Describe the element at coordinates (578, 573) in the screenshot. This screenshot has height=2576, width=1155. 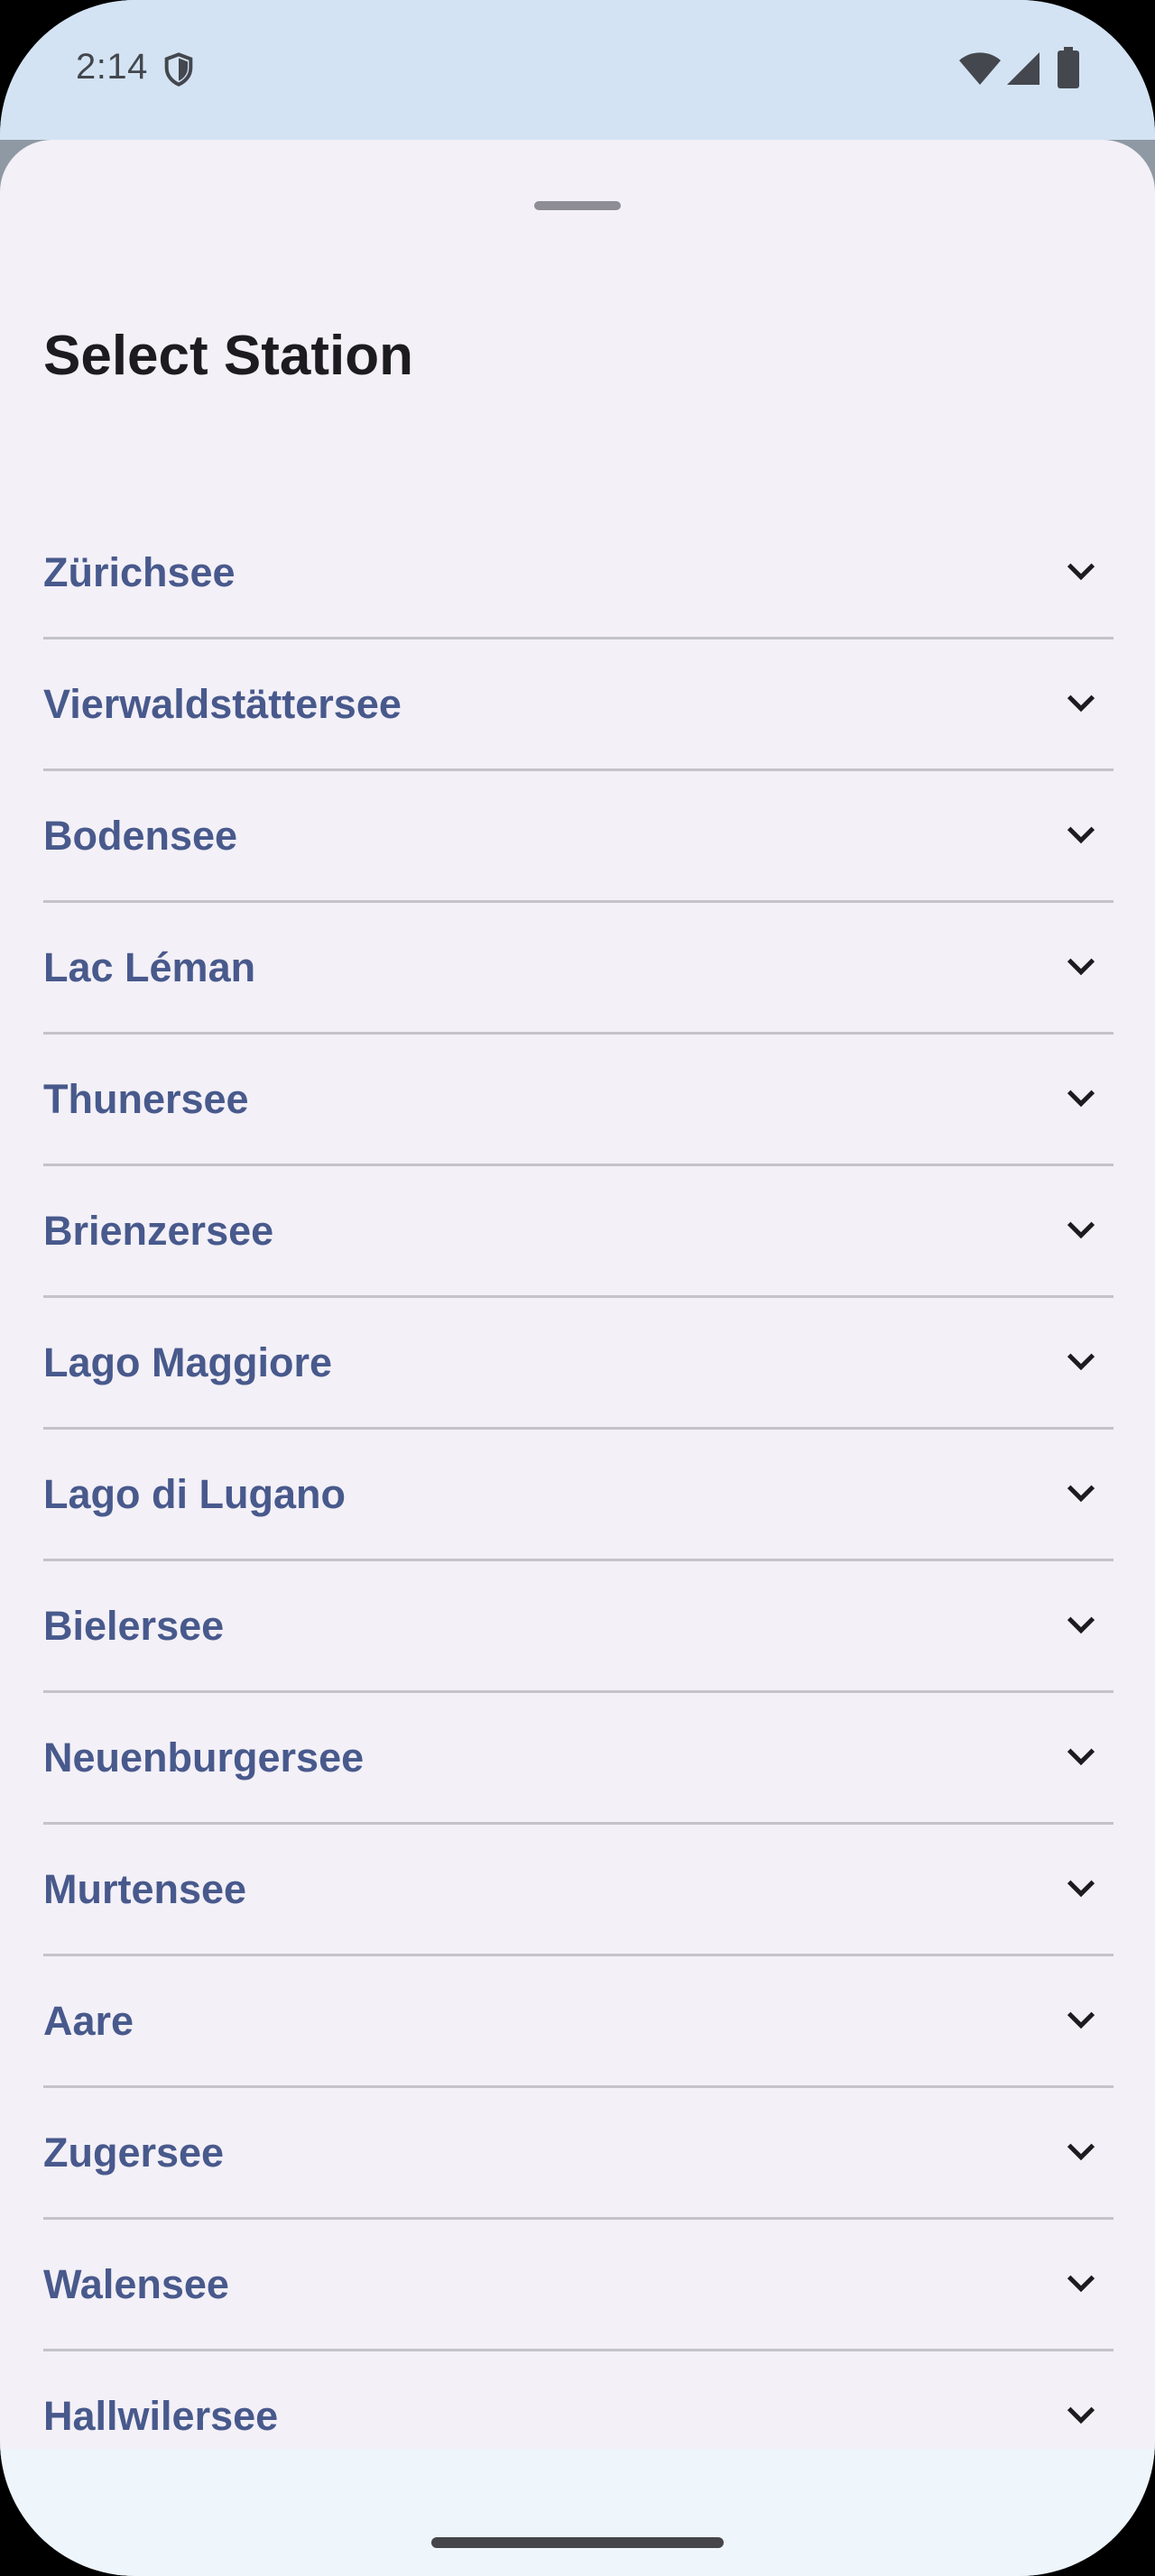
I see `station-item-zurichsee: Zürichsee` at that location.